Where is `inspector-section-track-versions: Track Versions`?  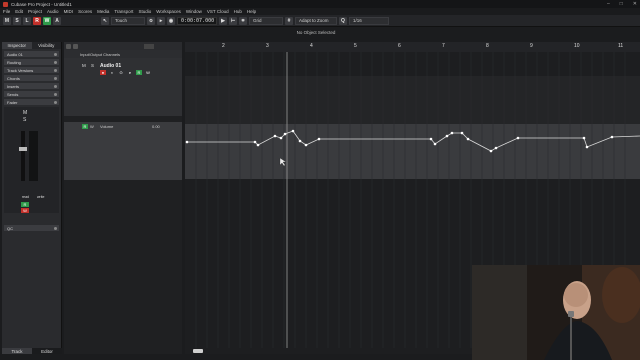 inspector-section-track-versions: Track Versions is located at coordinates (31, 70).